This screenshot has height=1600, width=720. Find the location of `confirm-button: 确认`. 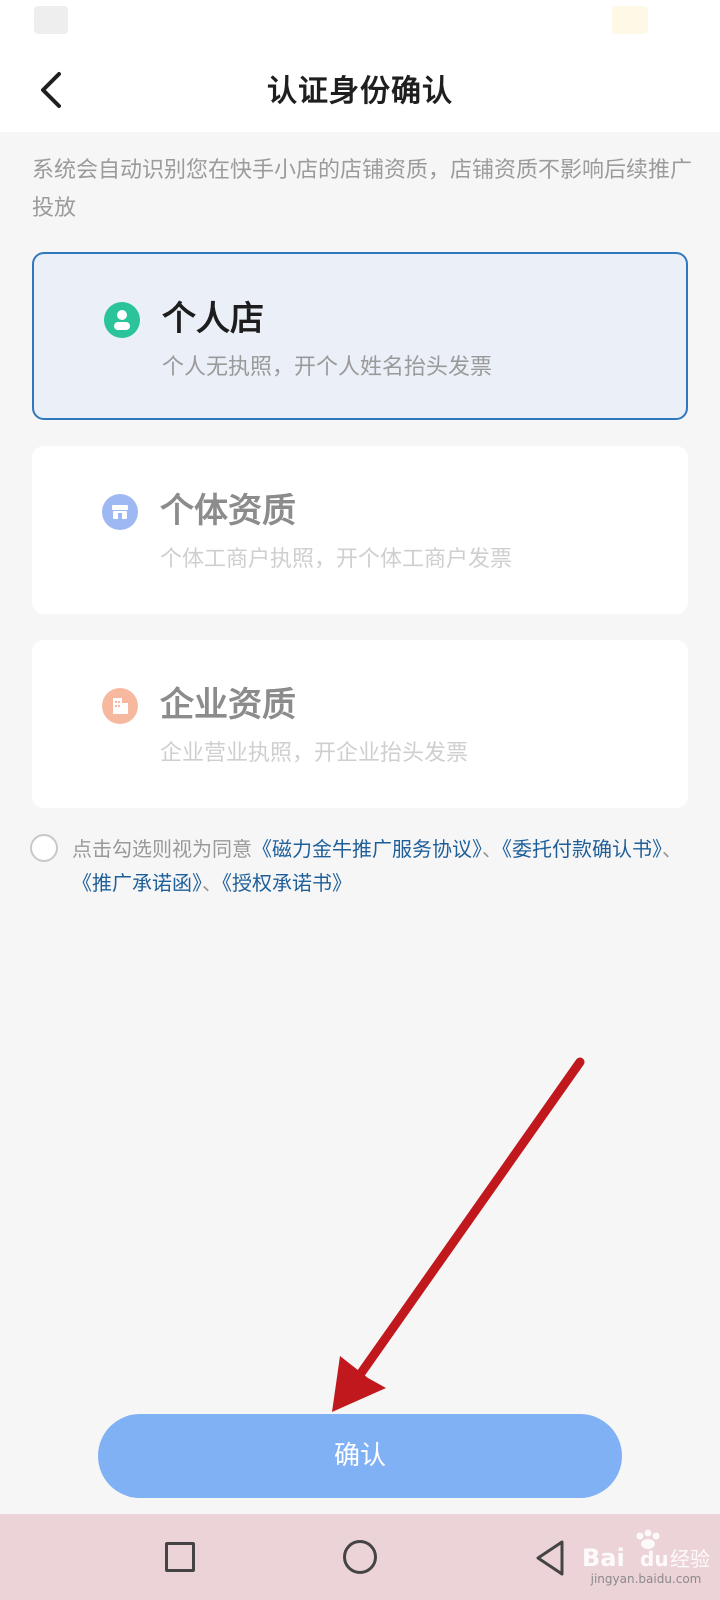

confirm-button: 确认 is located at coordinates (360, 1456).